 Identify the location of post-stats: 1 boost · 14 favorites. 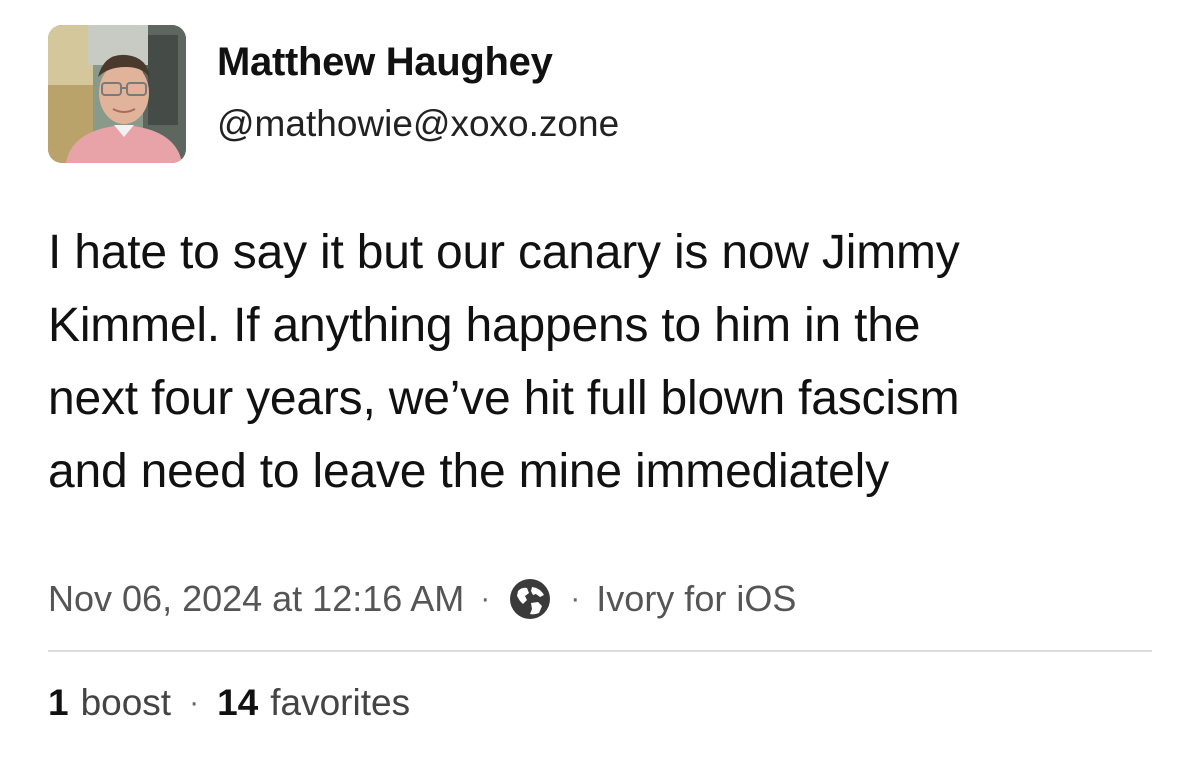
(229, 703).